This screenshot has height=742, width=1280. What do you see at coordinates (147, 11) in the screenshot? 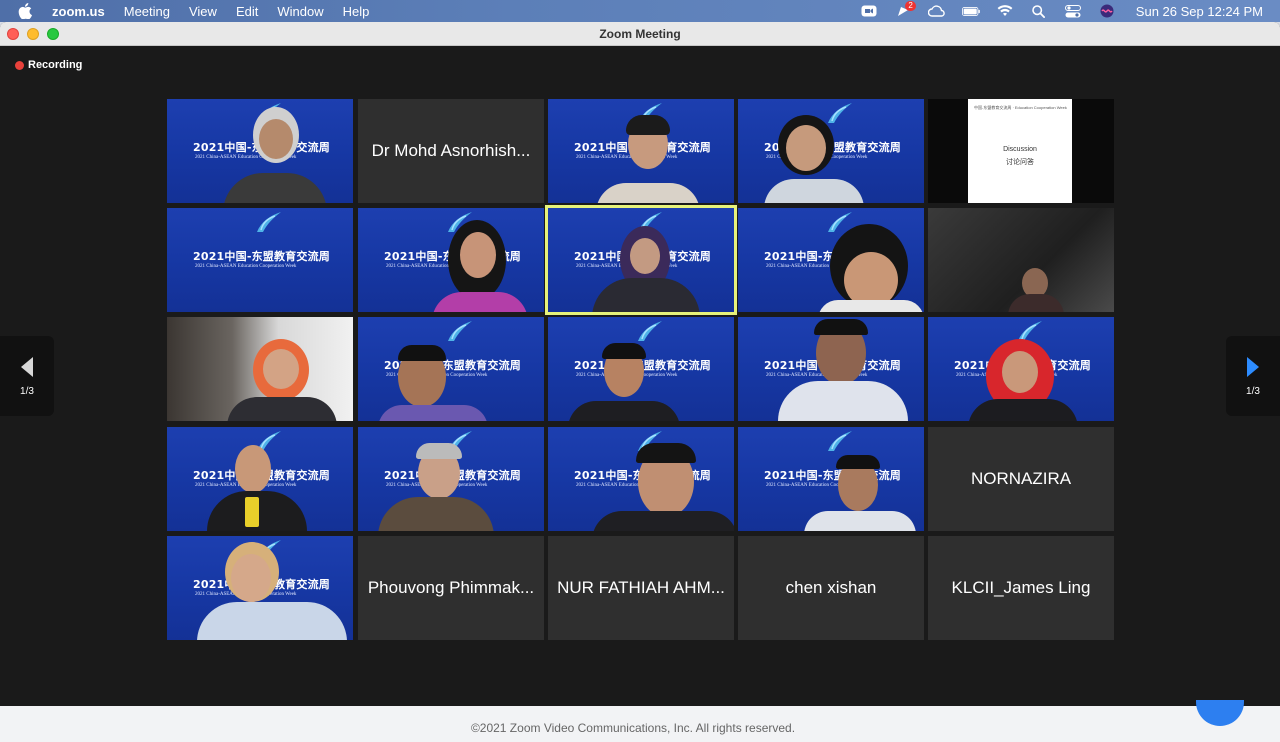
I see `menu-meeting: Meeting` at bounding box center [147, 11].